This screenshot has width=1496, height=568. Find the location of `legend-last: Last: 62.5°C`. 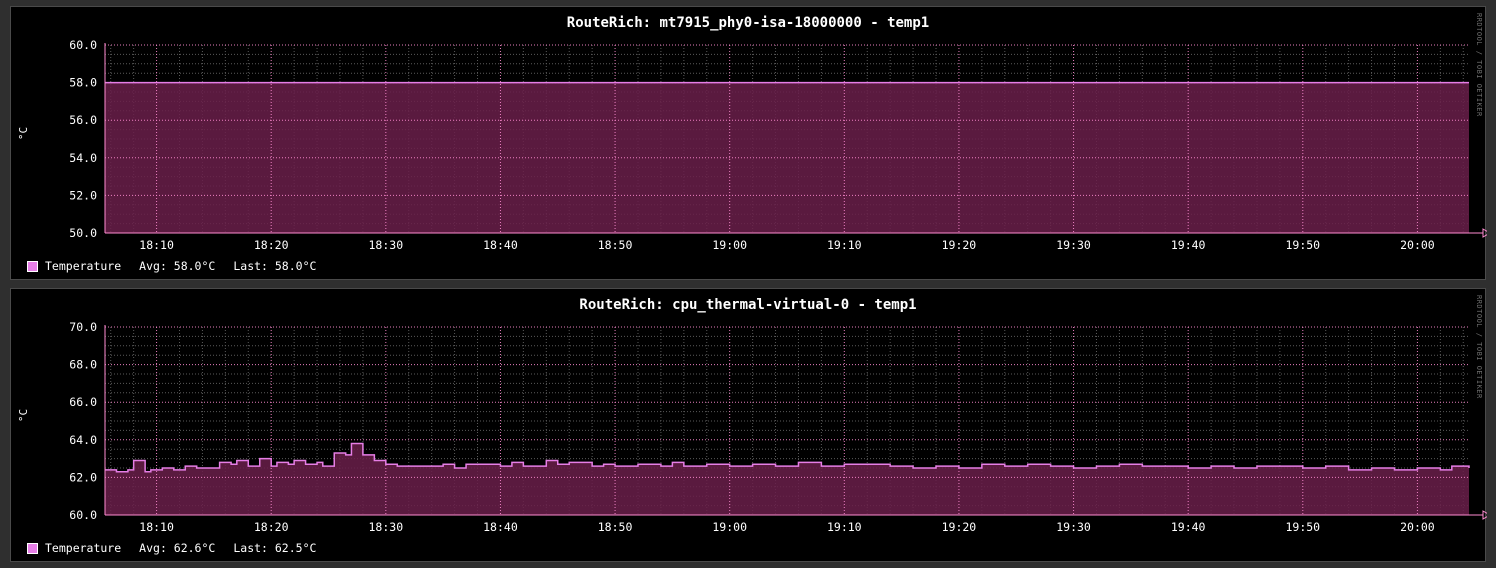

legend-last: Last: 62.5°C is located at coordinates (275, 548).